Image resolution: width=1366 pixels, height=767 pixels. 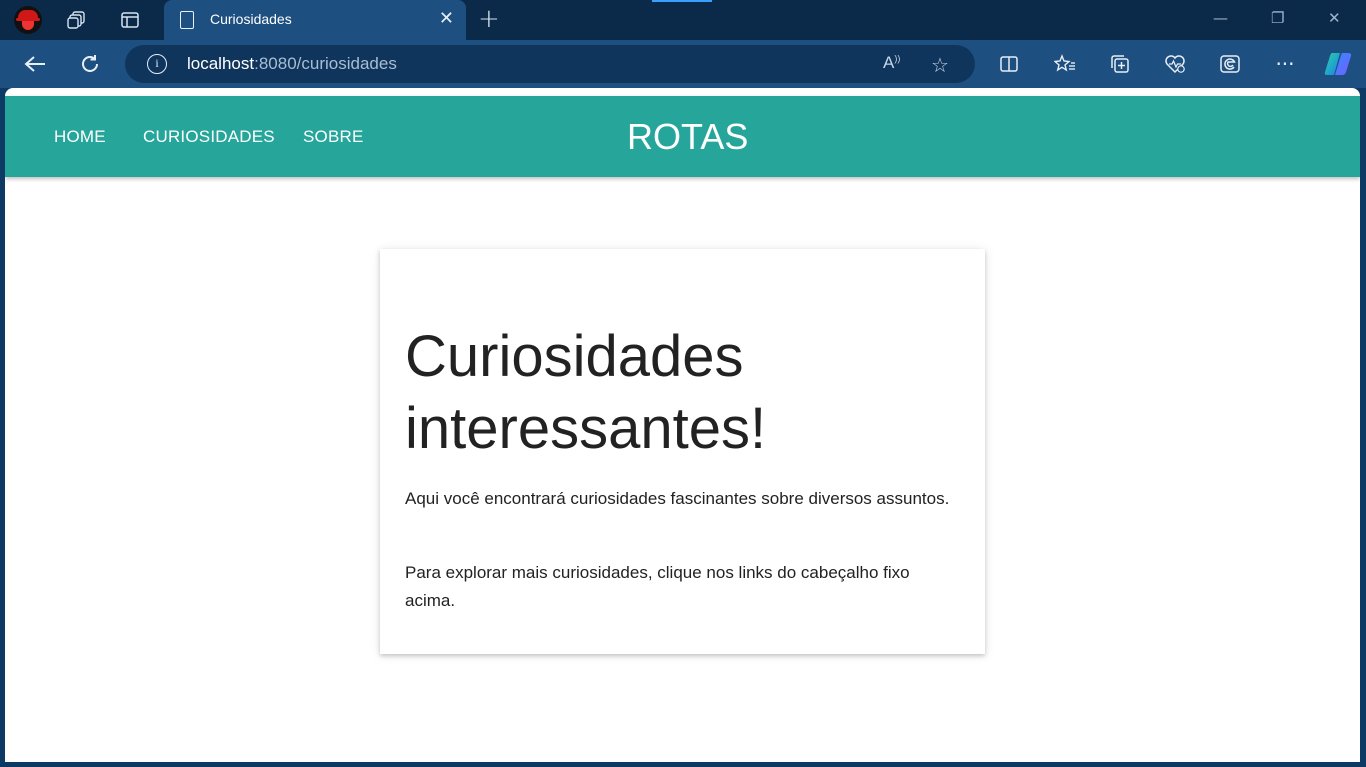 What do you see at coordinates (891, 63) in the screenshot?
I see `read-aloud-icon: A))` at bounding box center [891, 63].